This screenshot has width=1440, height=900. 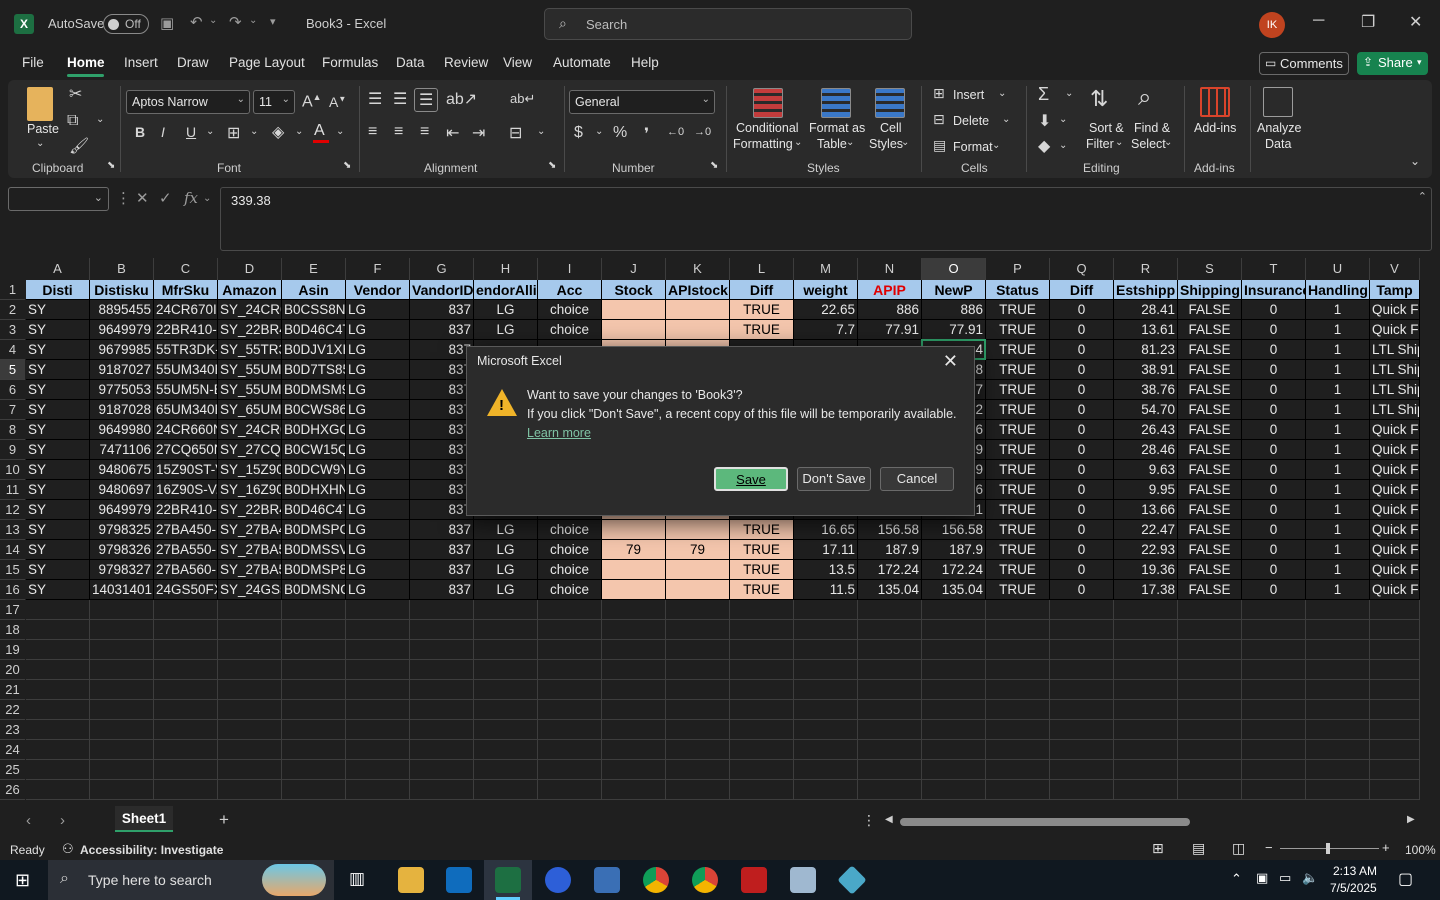 What do you see at coordinates (12, 530) in the screenshot?
I see `row-header: 13` at bounding box center [12, 530].